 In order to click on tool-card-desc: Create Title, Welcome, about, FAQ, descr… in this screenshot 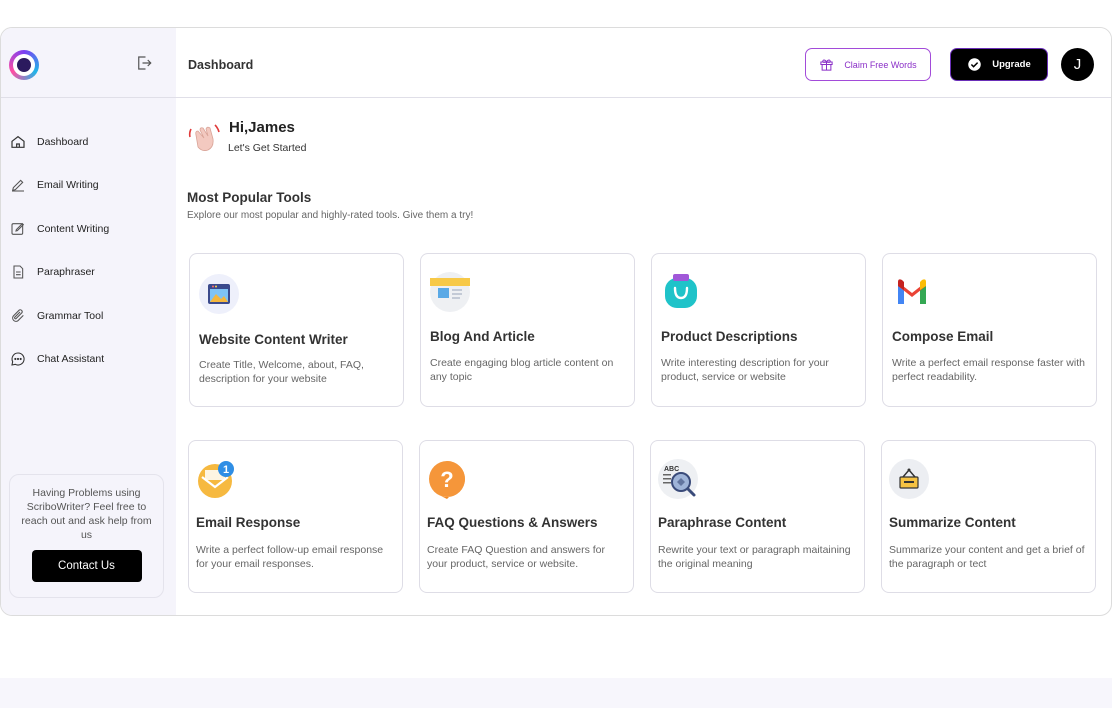, I will do `click(281, 372)`.